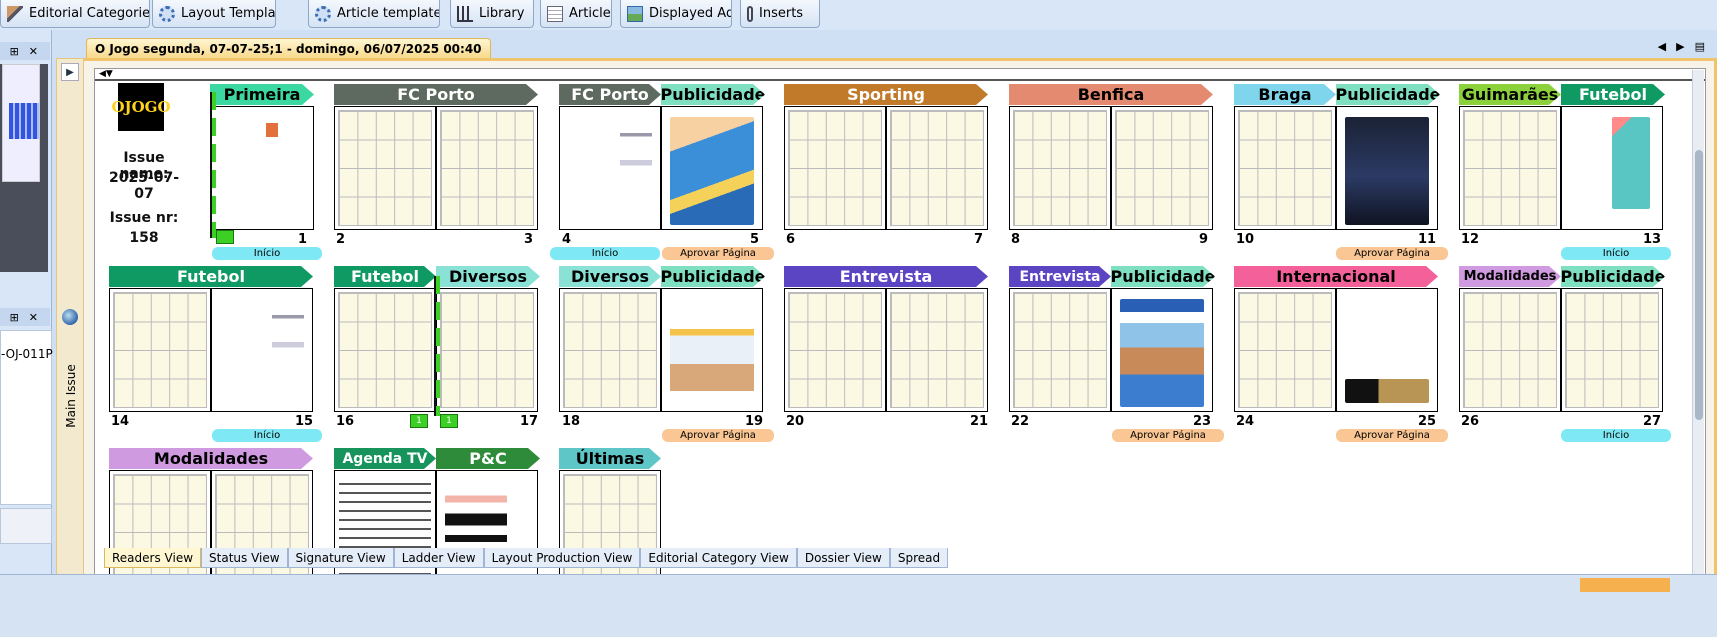 Image resolution: width=1717 pixels, height=637 pixels. Describe the element at coordinates (385, 458) in the screenshot. I see `section-banner-agenda-tv: Agenda TV` at that location.